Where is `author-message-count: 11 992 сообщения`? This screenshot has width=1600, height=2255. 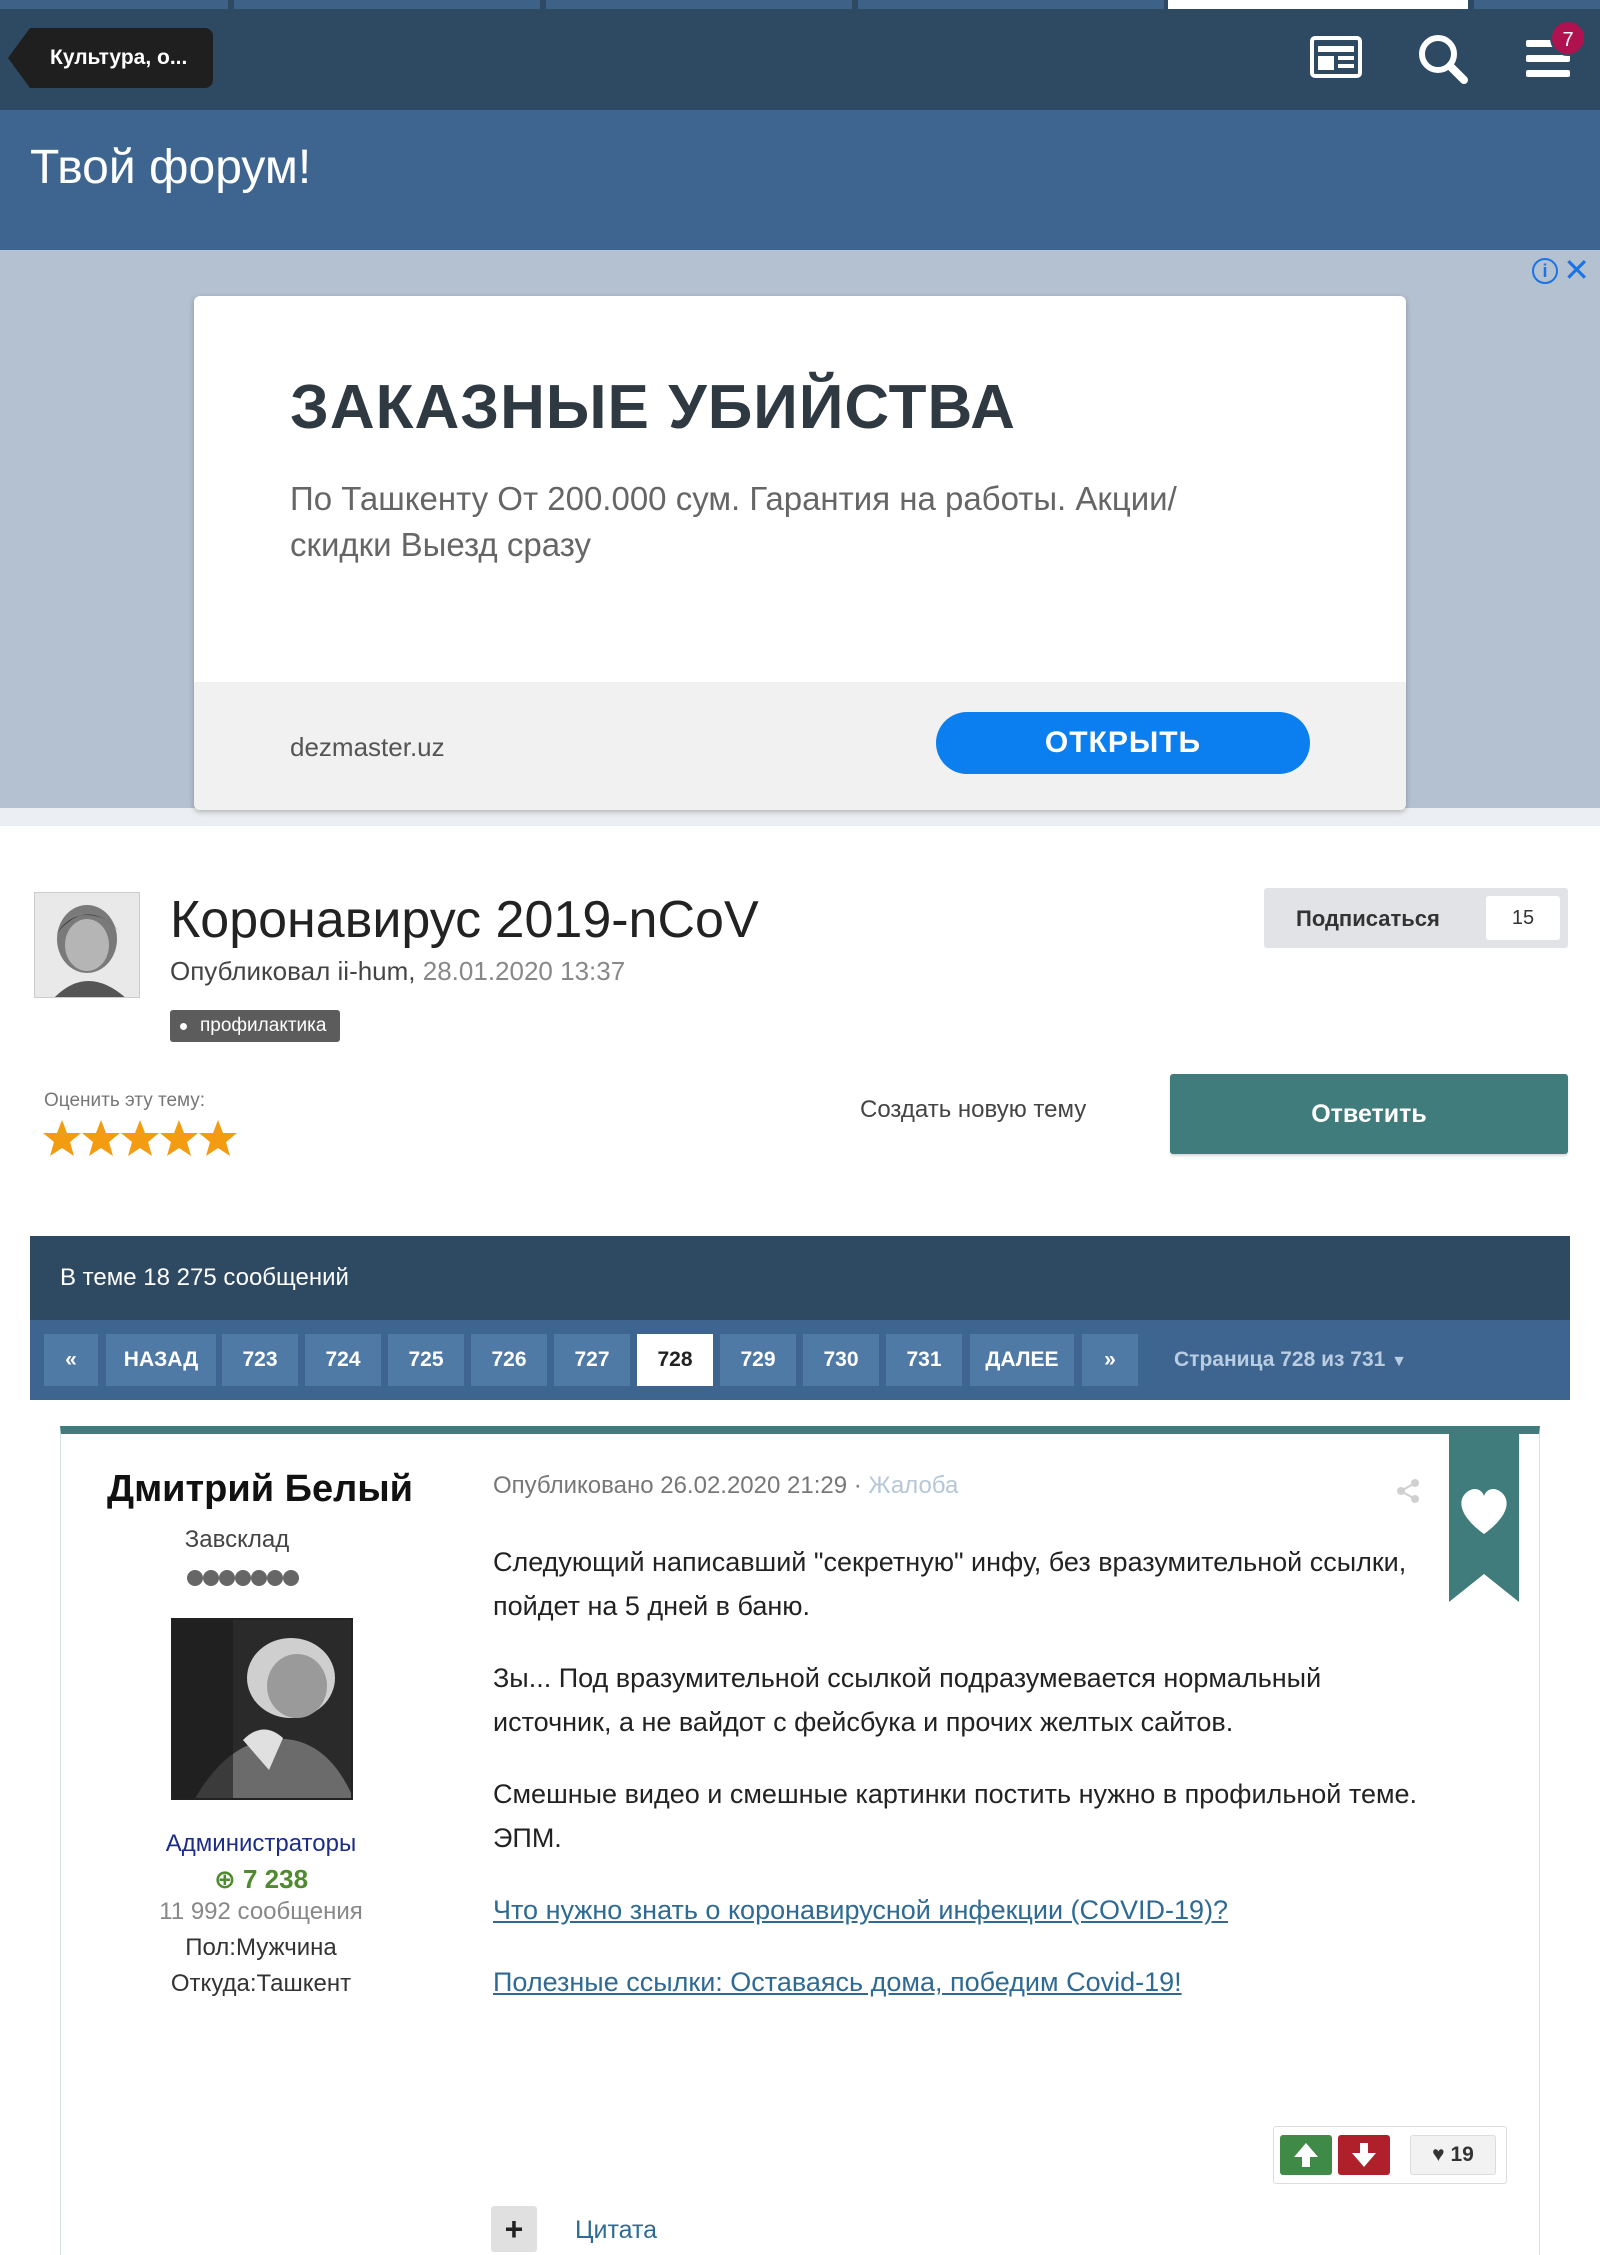 author-message-count: 11 992 сообщения is located at coordinates (261, 1911).